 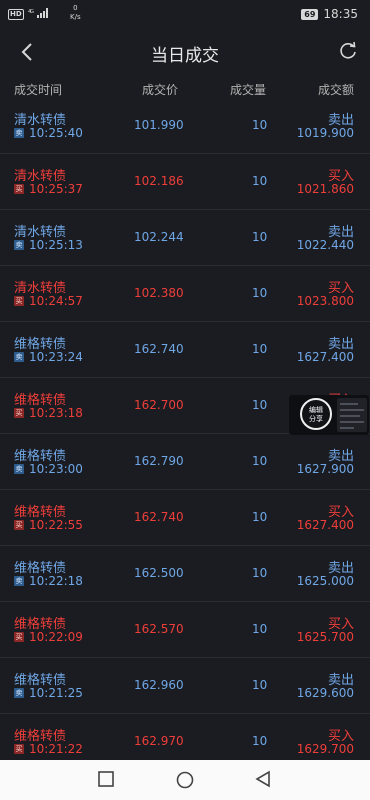 I want to click on trade-price: 162.570, so click(x=159, y=629).